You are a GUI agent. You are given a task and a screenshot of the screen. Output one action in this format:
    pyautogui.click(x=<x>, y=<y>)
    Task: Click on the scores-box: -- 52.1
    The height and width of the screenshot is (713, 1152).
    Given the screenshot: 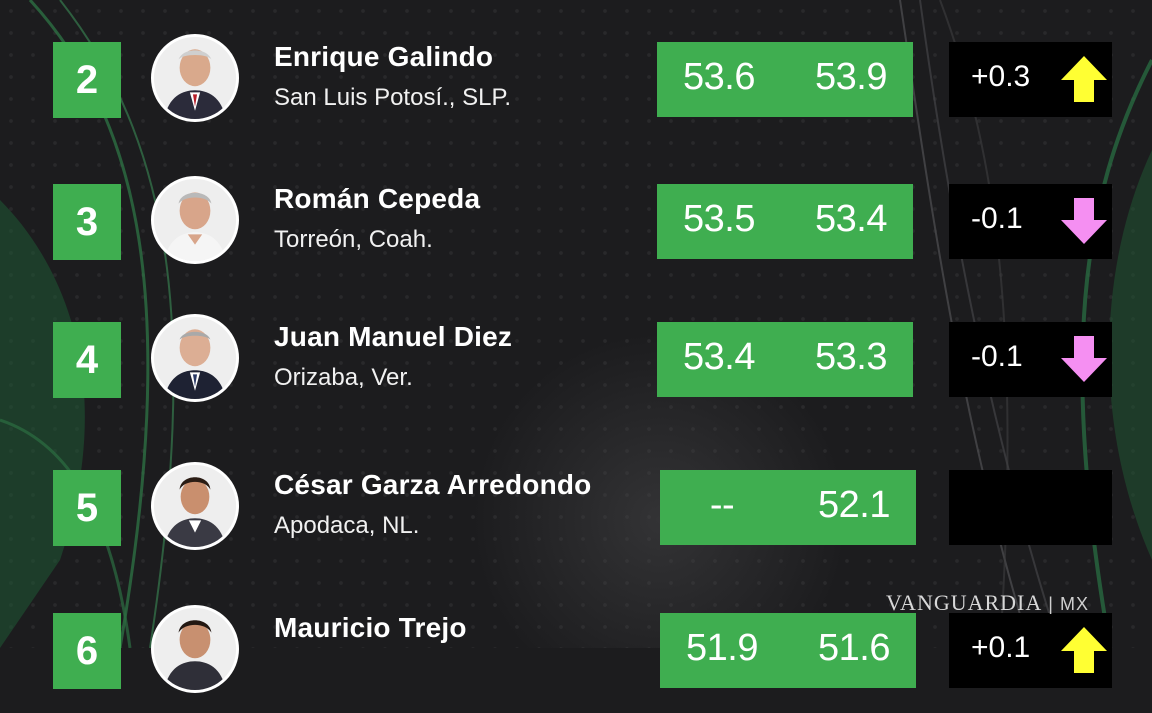 What is the action you would take?
    pyautogui.click(x=788, y=507)
    